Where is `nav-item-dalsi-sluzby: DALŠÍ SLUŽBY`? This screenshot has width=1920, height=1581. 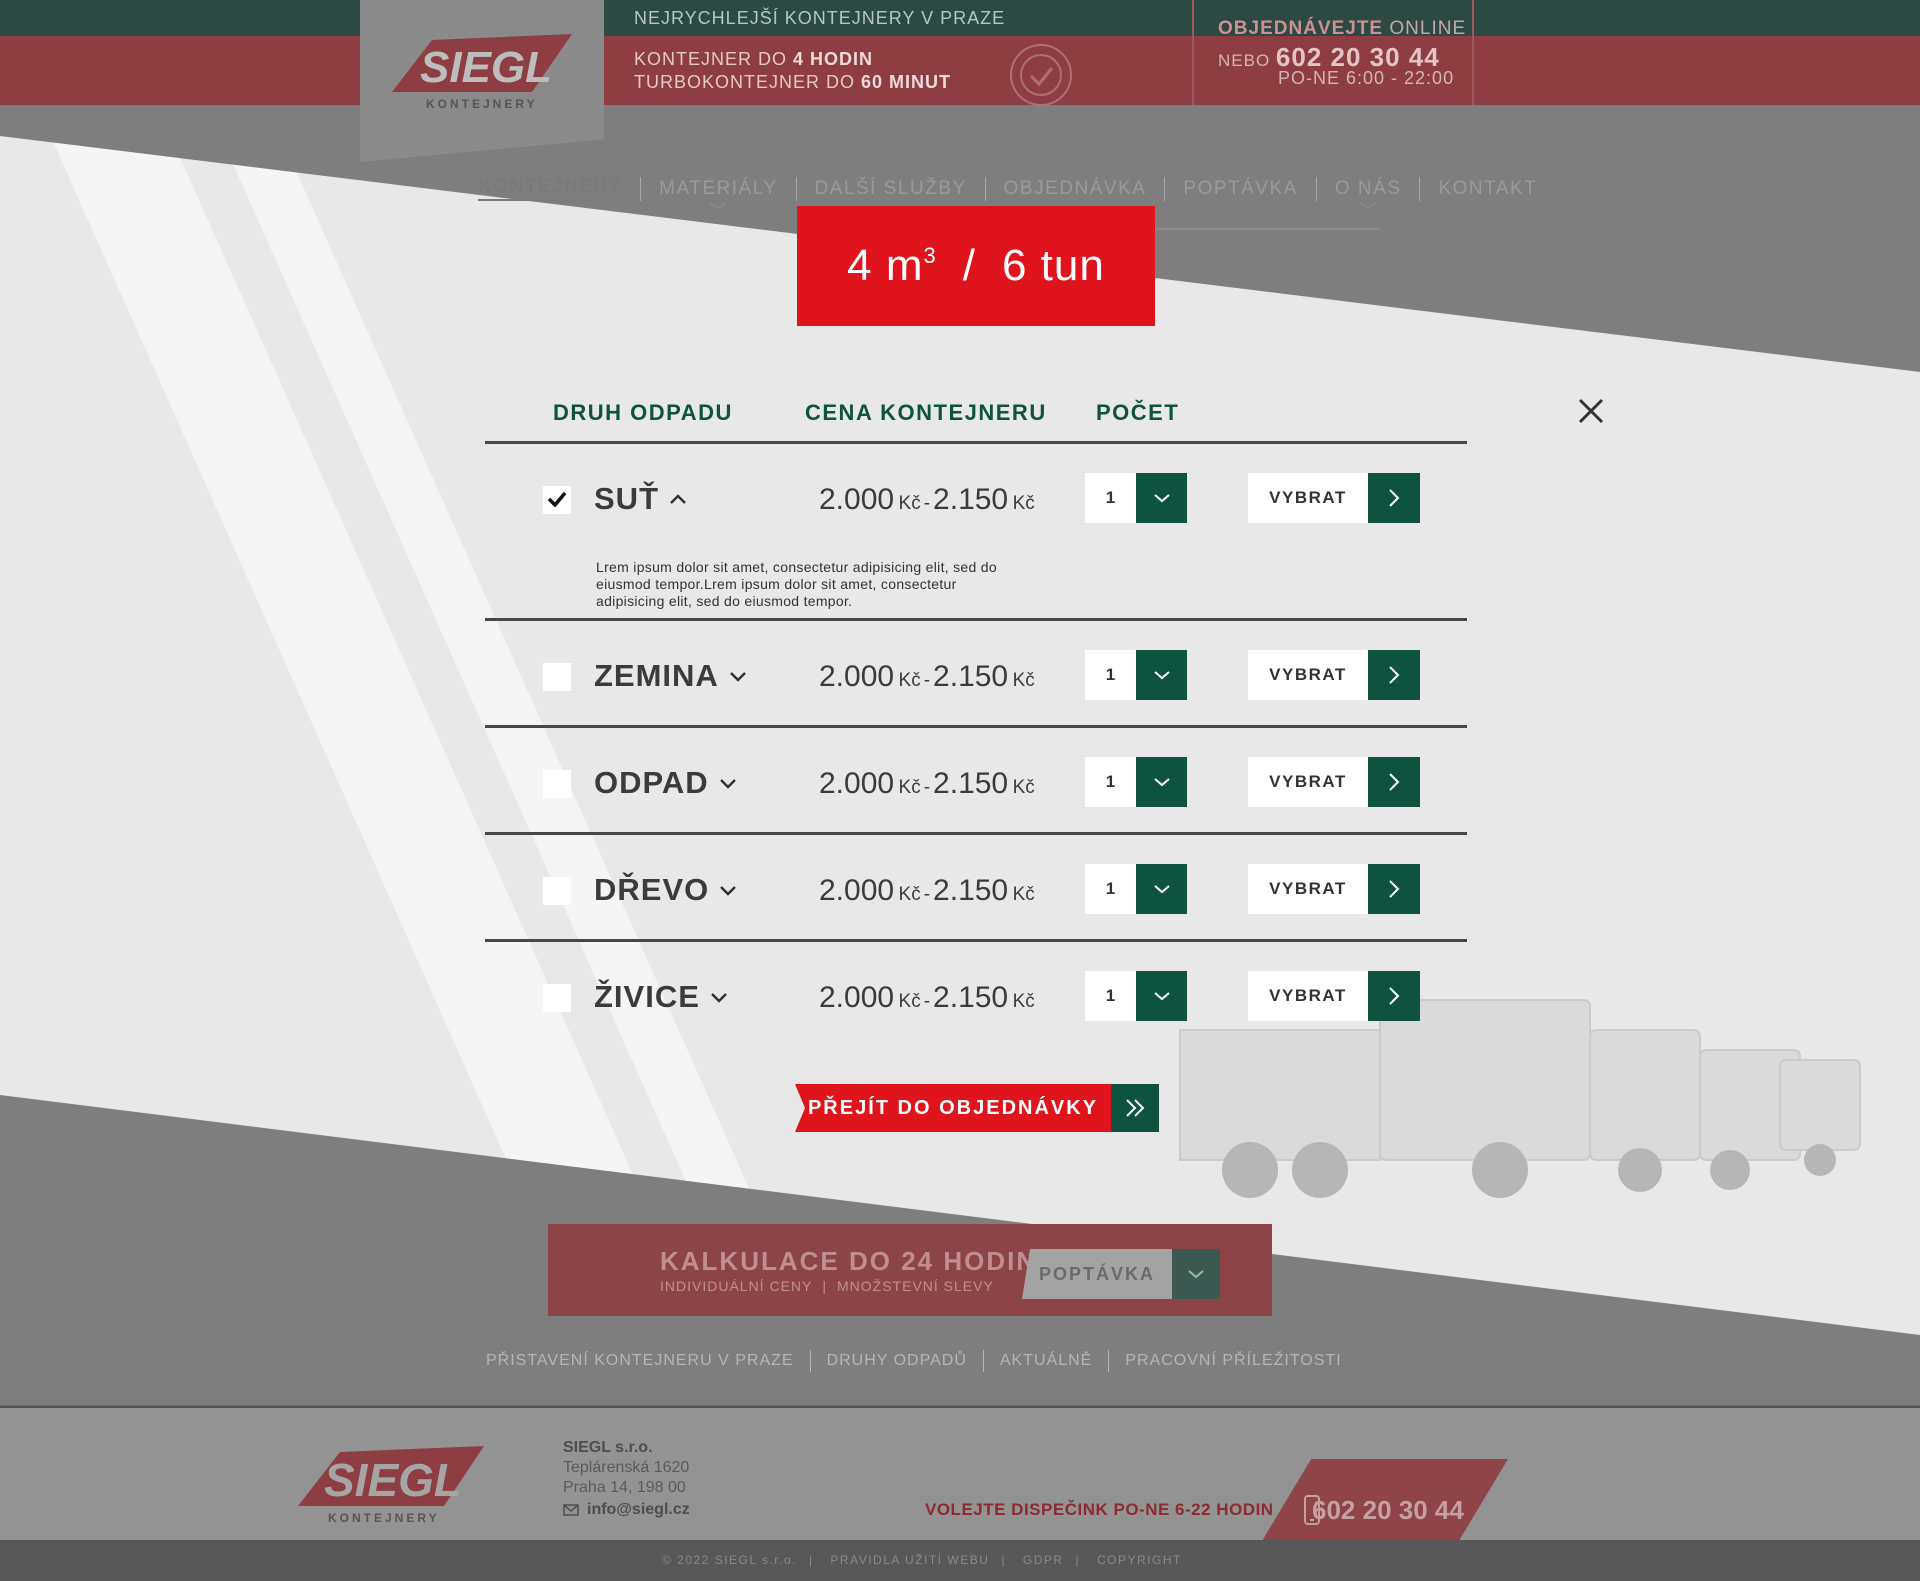 nav-item-dalsi-sluzby: DALŠÍ SLUŽBY is located at coordinates (891, 189).